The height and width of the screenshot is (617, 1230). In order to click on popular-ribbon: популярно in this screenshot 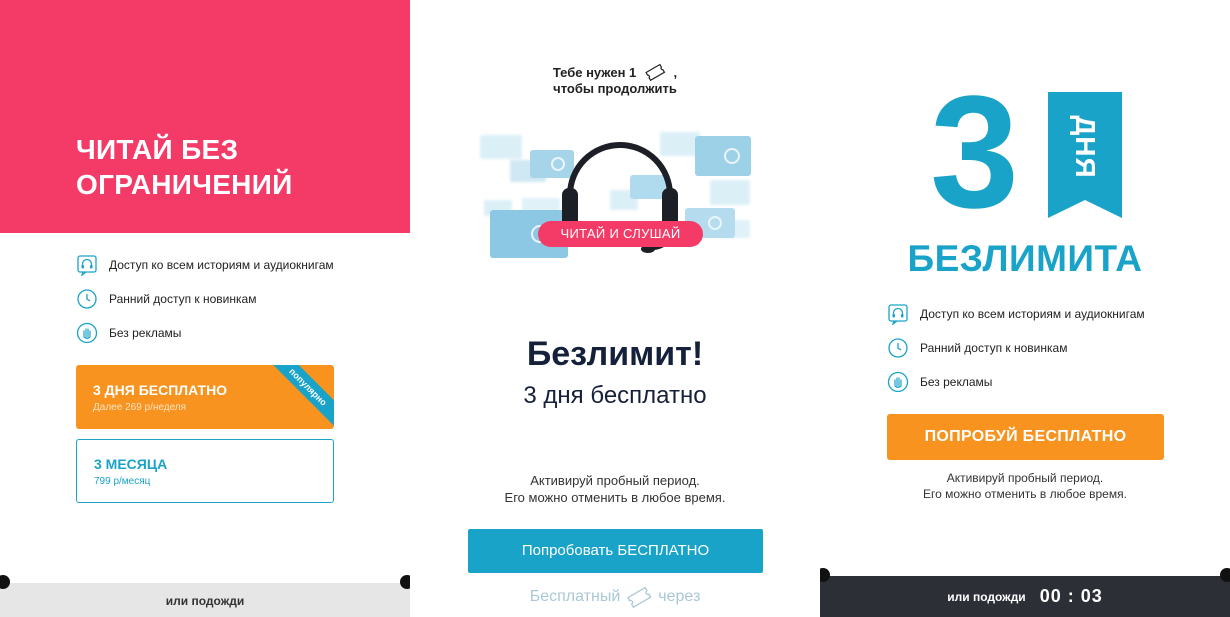, I will do `click(300, 397)`.